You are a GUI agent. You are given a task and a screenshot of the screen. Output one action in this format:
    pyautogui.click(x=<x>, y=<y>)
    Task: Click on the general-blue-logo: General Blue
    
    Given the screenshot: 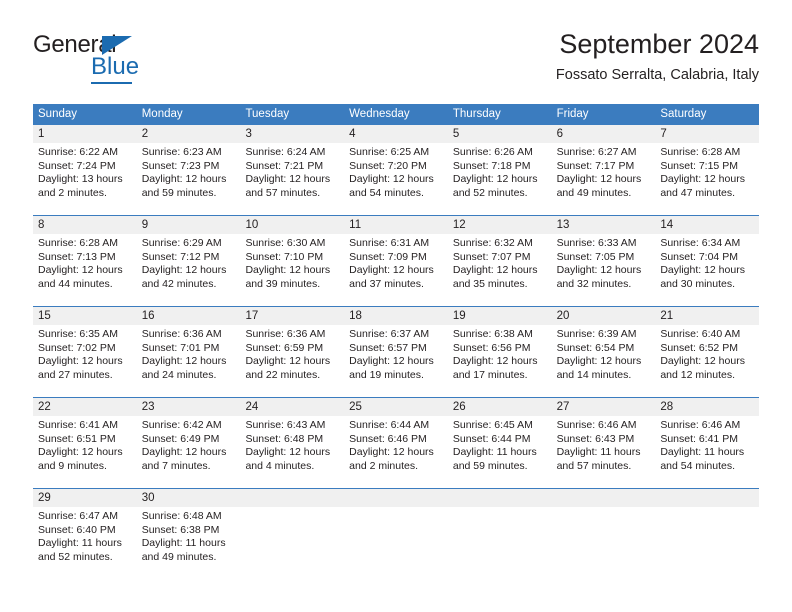 What is the action you would take?
    pyautogui.click(x=133, y=61)
    